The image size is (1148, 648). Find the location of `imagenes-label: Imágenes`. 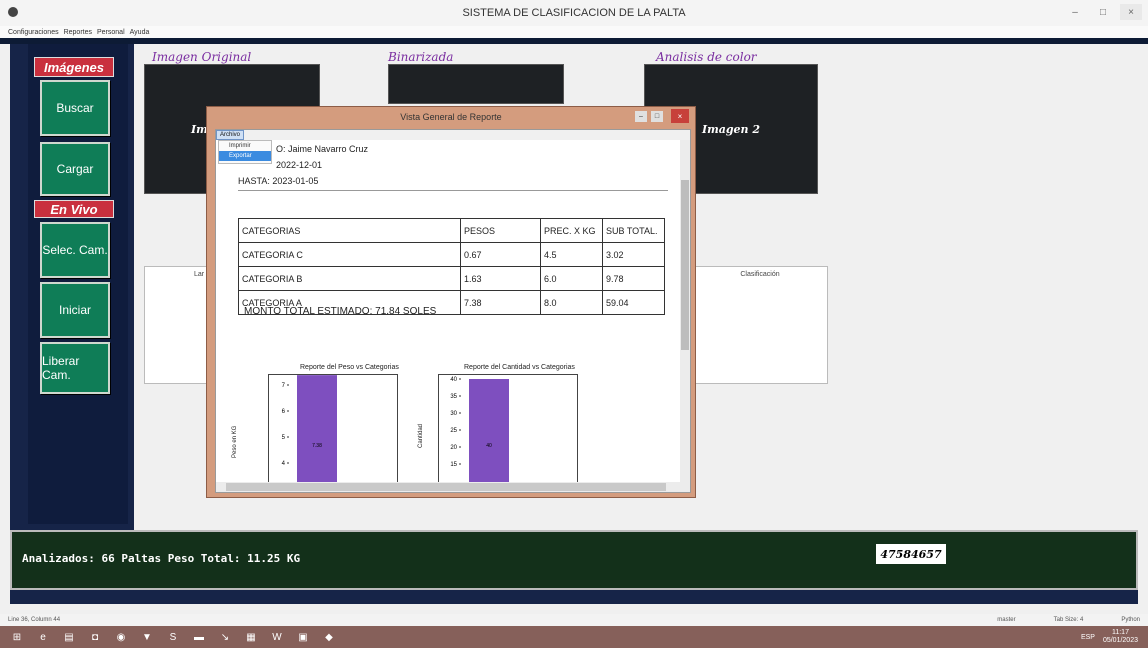

imagenes-label: Imágenes is located at coordinates (74, 67).